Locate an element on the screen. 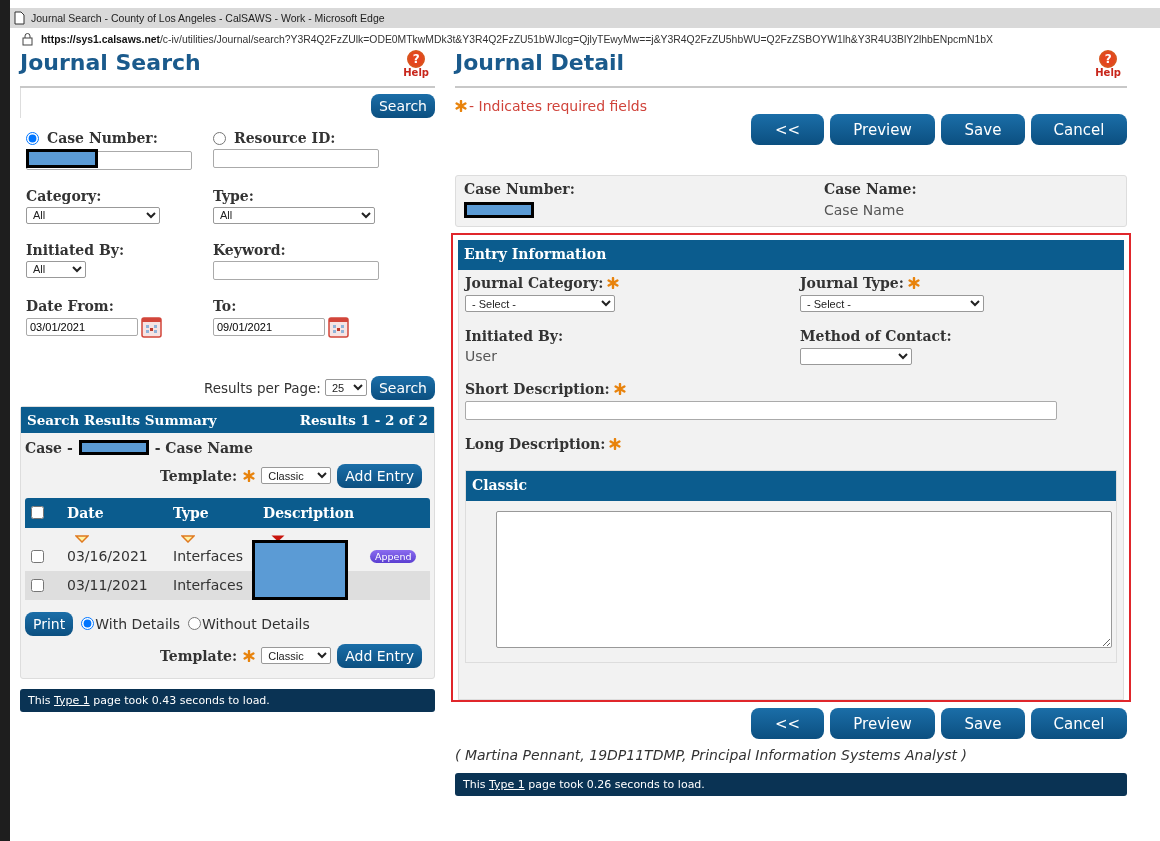  field-label: Keyword: is located at coordinates (250, 249).